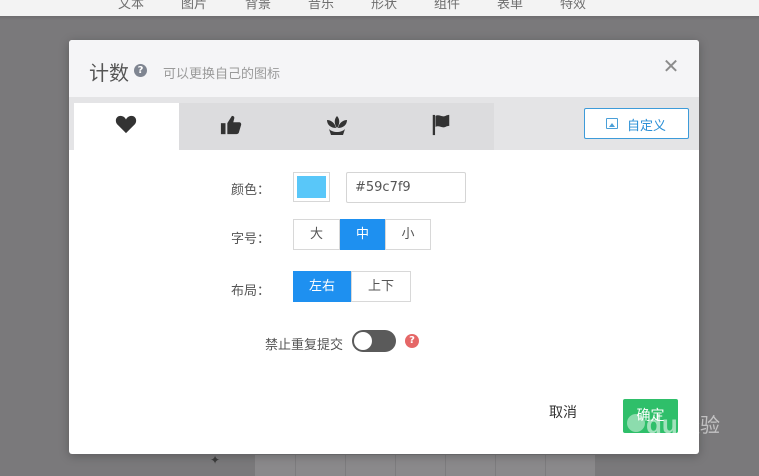 The height and width of the screenshot is (476, 759). What do you see at coordinates (510, 6) in the screenshot?
I see `nav-item-form: 表单` at bounding box center [510, 6].